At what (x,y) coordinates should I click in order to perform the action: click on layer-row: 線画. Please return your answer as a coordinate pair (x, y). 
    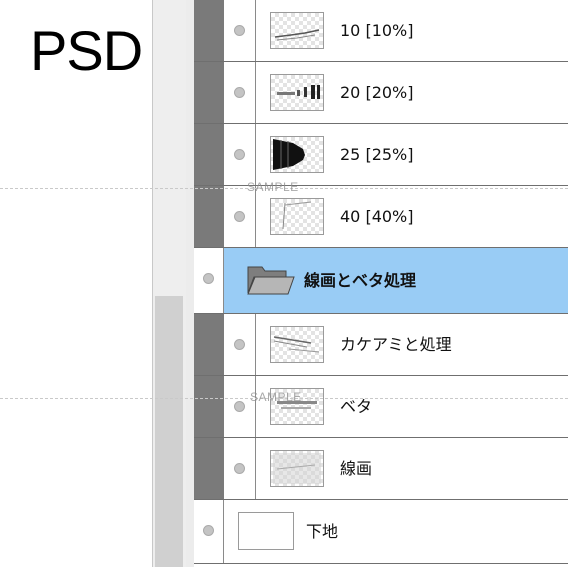
    Looking at the image, I should click on (381, 469).